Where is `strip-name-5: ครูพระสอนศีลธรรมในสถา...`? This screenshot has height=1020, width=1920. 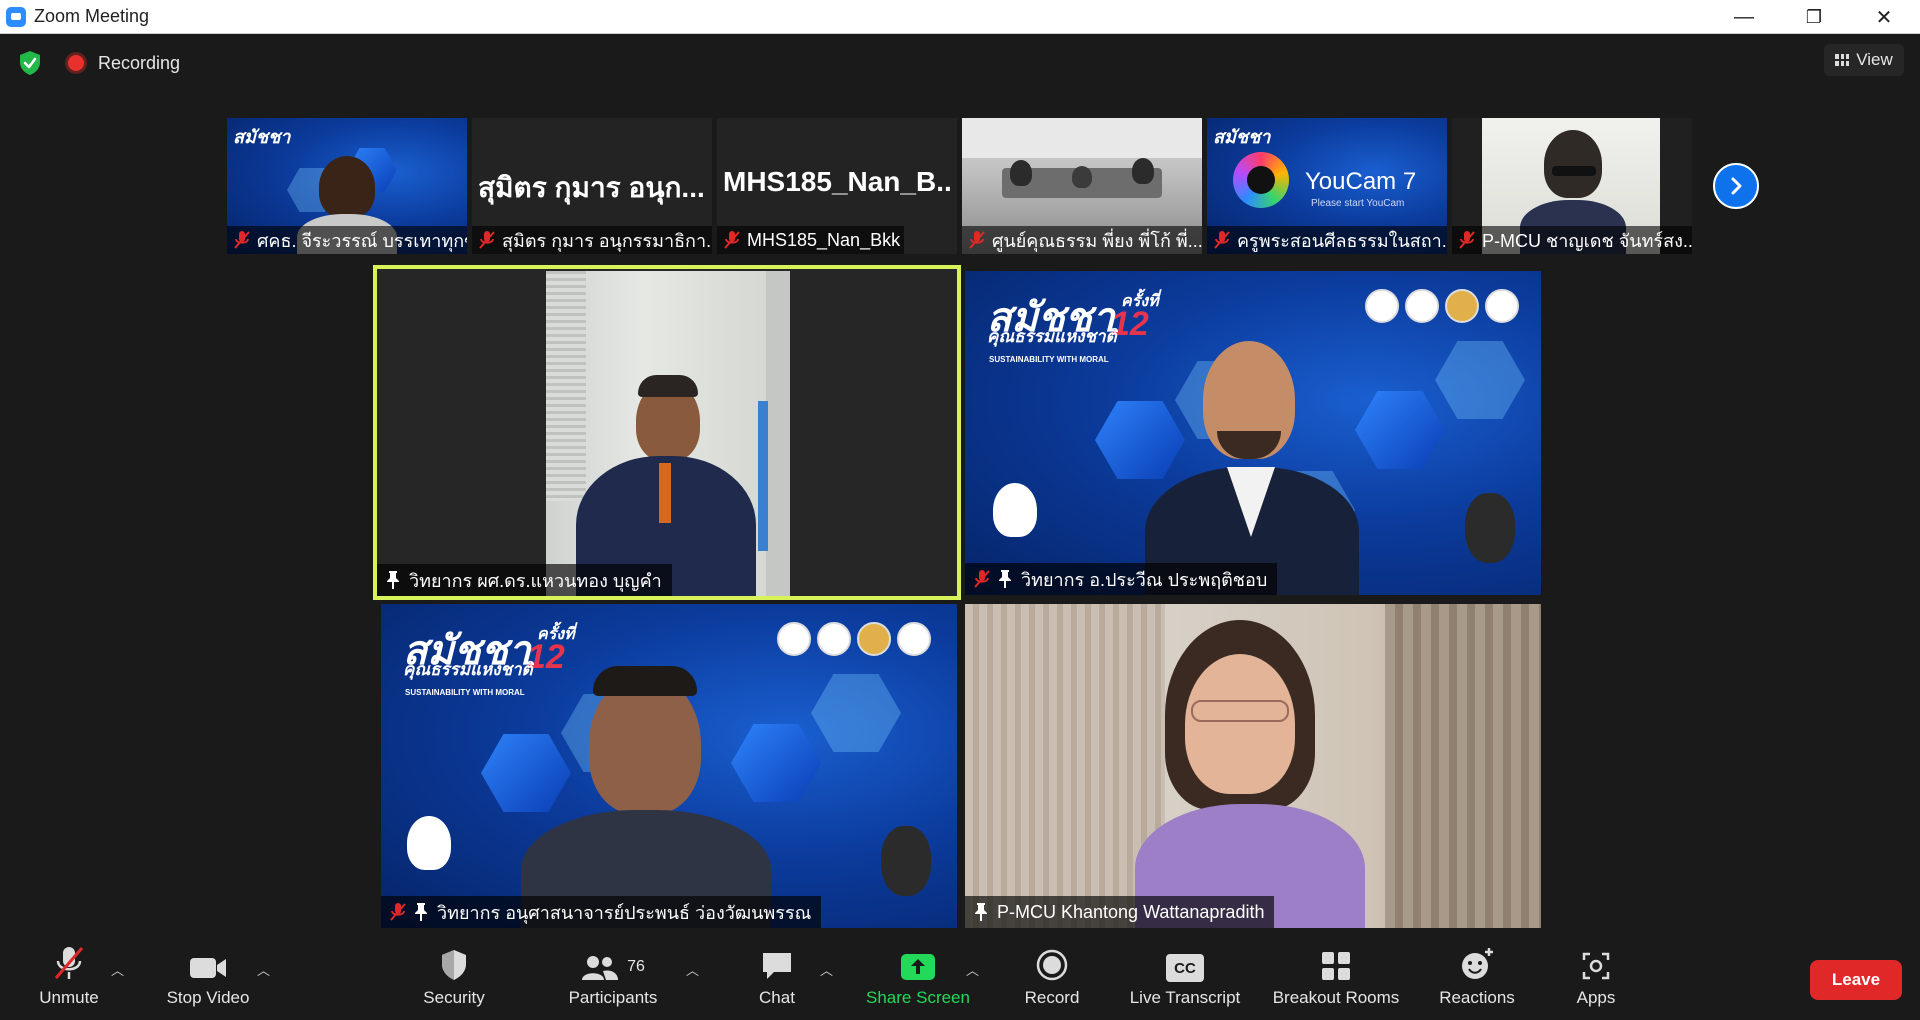
strip-name-5: ครูพระสอนศีลธรรมในสถา... is located at coordinates (1327, 240).